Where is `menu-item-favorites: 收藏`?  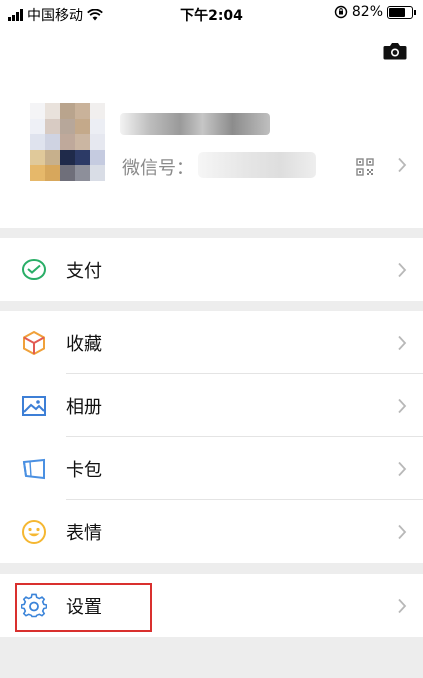
menu-item-favorites: 收藏 is located at coordinates (211, 342).